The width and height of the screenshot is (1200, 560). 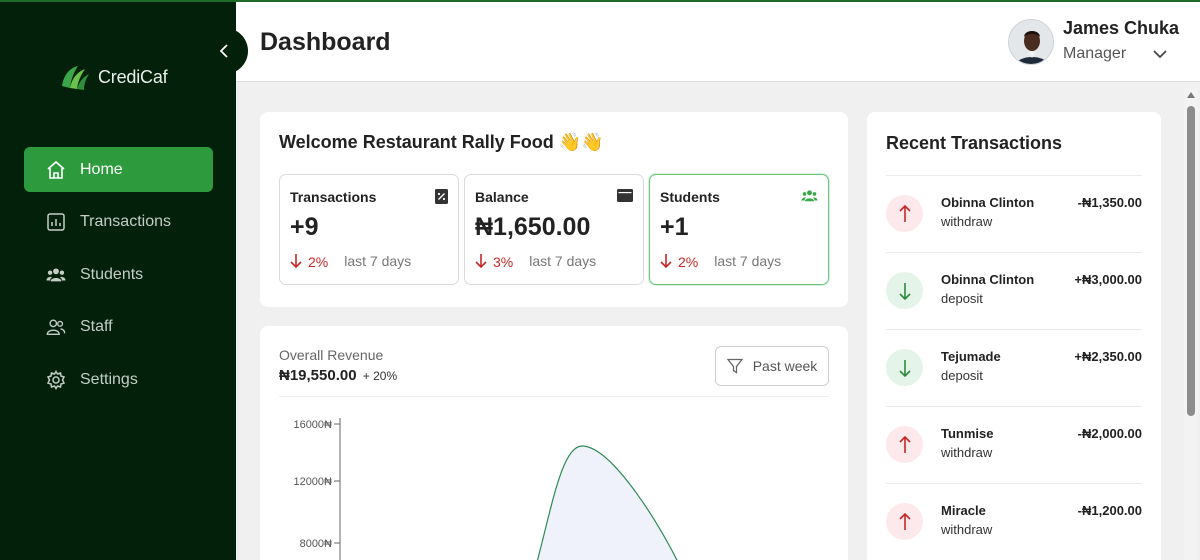 What do you see at coordinates (739, 229) in the screenshot?
I see `stat-card-students: Students +1 2% last 7 days` at bounding box center [739, 229].